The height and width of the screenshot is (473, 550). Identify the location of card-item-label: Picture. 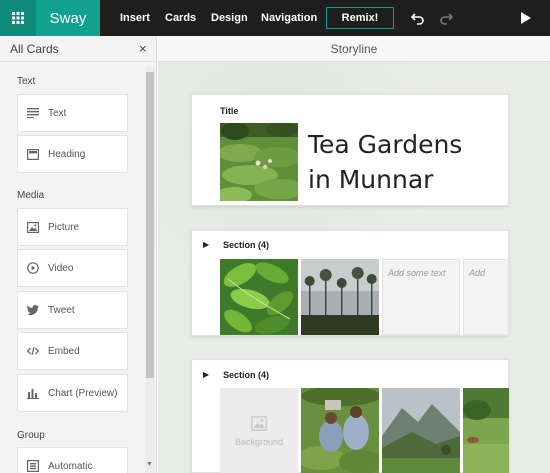
(64, 227).